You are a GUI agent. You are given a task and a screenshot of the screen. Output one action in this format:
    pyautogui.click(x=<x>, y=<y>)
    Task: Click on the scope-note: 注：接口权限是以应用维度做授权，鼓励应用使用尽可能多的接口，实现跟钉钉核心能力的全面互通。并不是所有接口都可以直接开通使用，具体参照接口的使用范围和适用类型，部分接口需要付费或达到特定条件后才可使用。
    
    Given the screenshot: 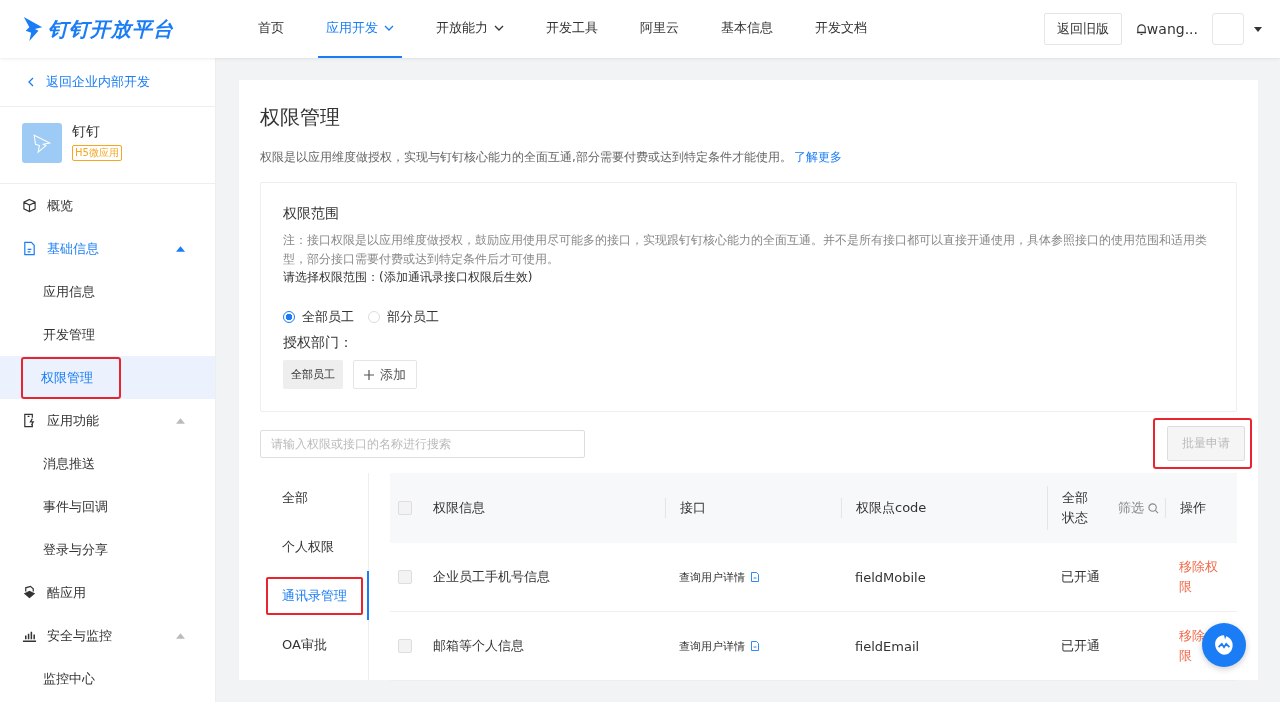 What is the action you would take?
    pyautogui.click(x=745, y=250)
    